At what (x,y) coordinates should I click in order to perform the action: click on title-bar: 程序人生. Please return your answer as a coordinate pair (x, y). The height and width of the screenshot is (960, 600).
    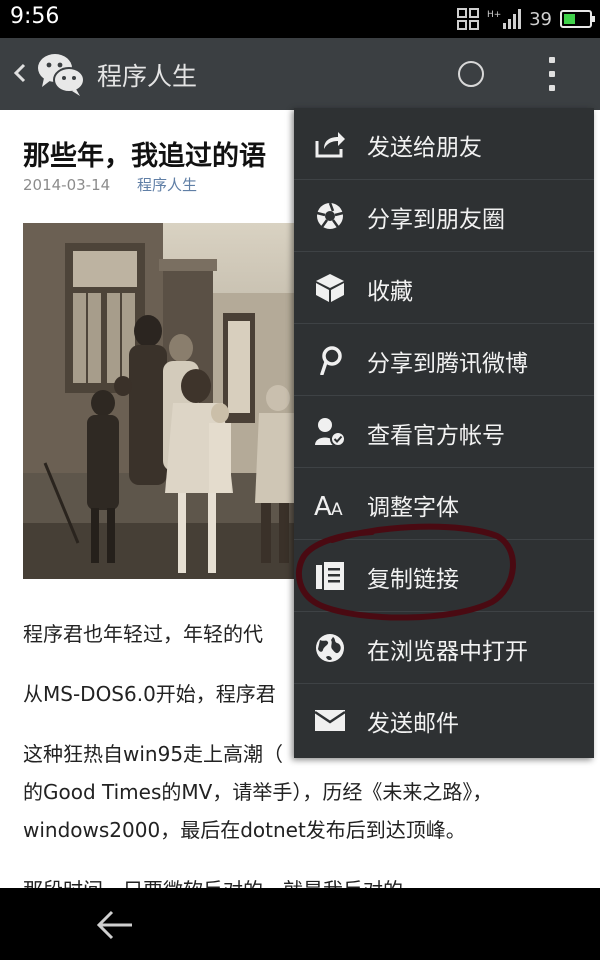
    Looking at the image, I should click on (300, 74).